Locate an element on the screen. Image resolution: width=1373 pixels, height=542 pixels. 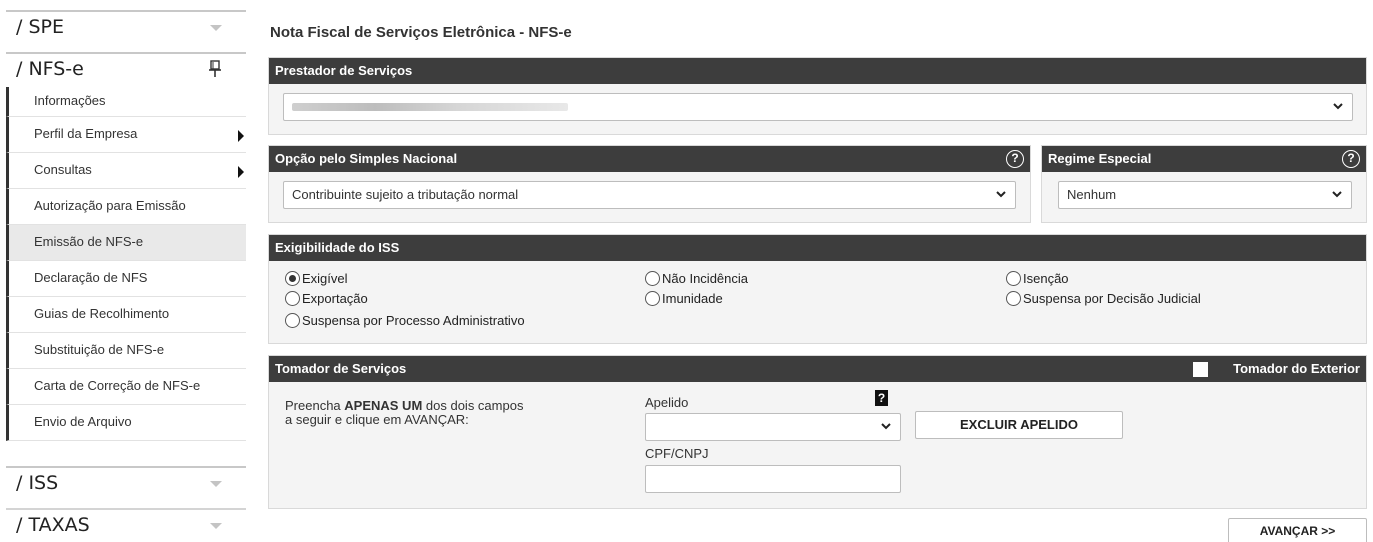
sidebar-item-label: Informações is located at coordinates (70, 100).